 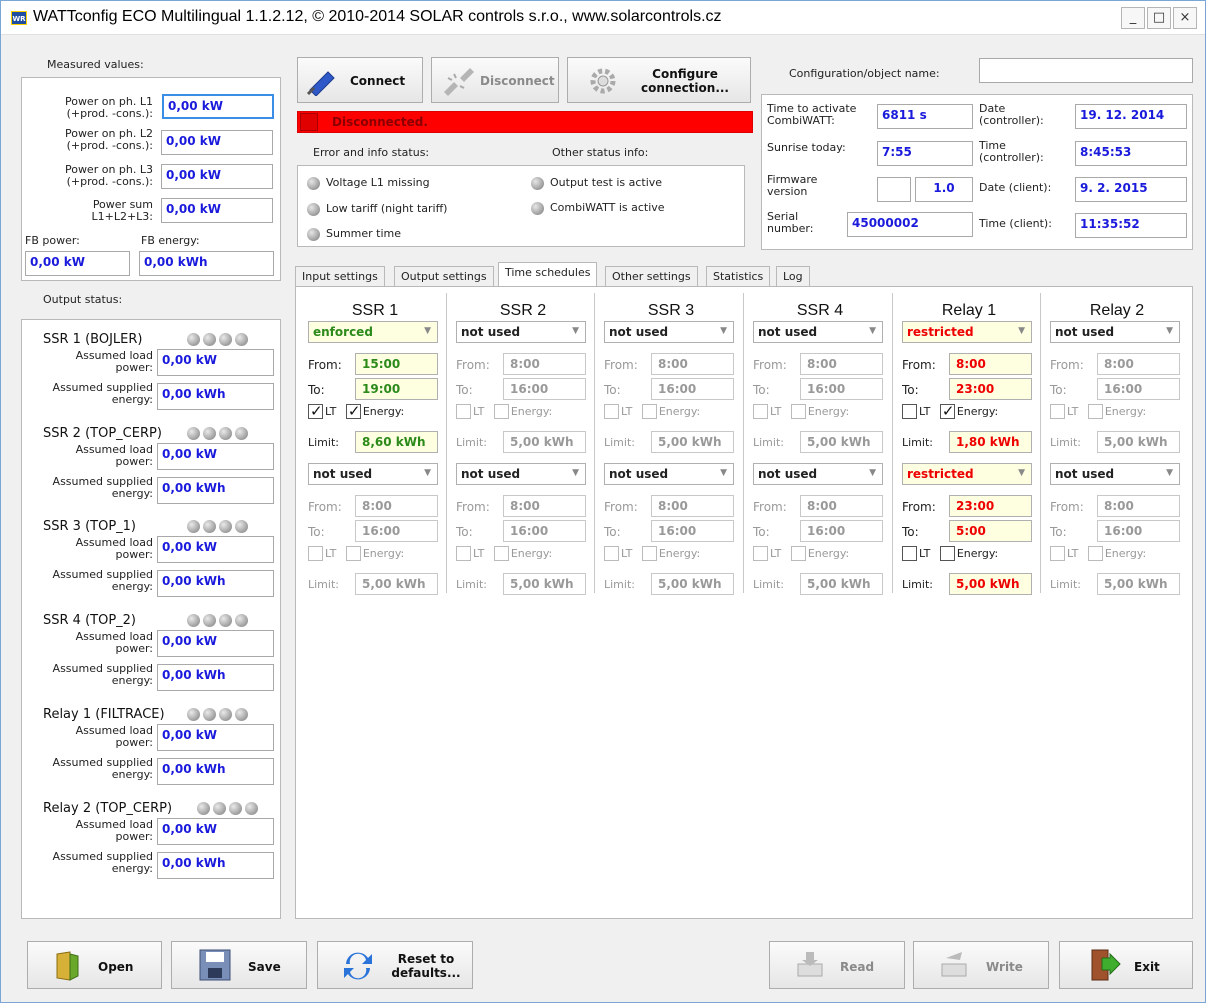 I want to click on save-button: Save, so click(x=239, y=965).